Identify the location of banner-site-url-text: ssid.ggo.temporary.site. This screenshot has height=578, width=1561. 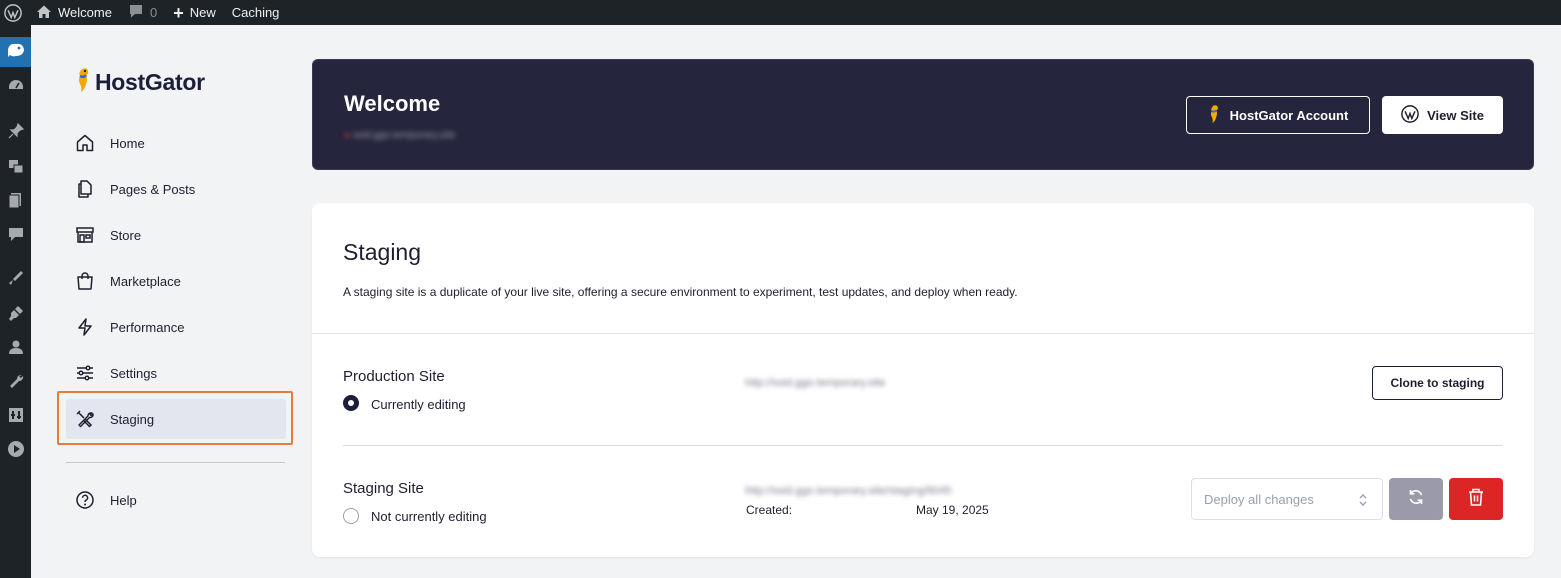
(404, 135).